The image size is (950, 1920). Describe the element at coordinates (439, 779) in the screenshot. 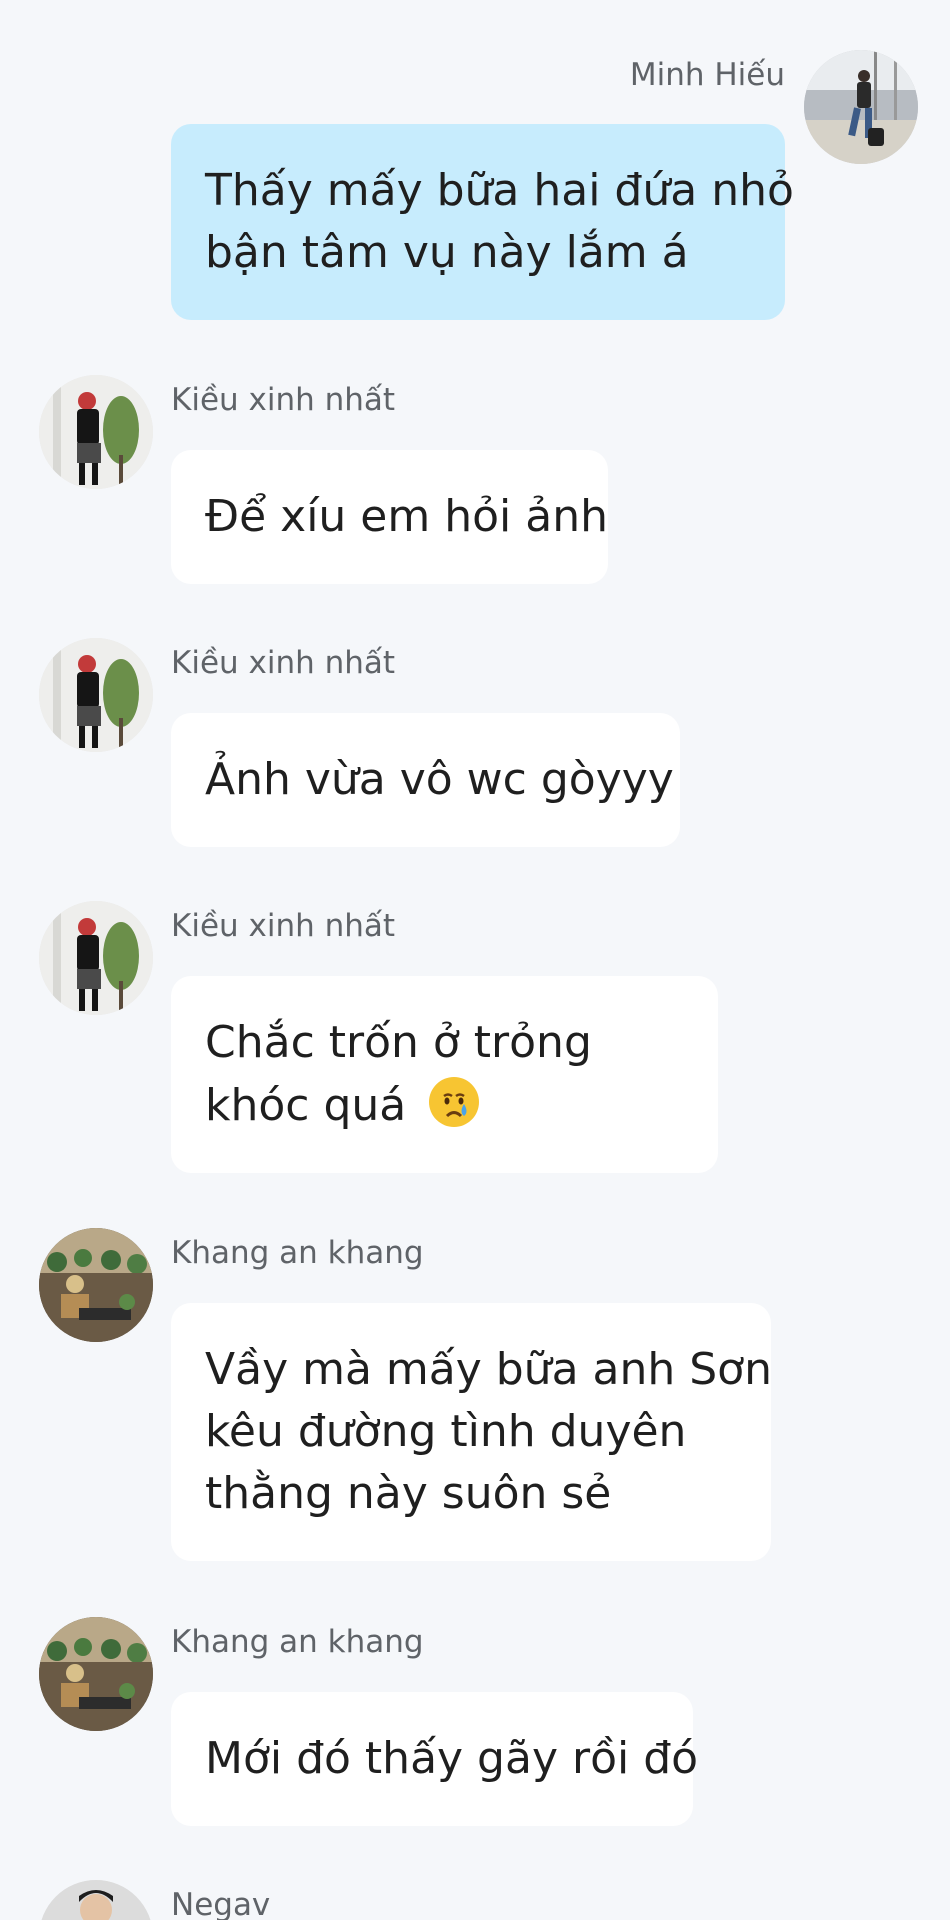

I see `message-text: Ảnh vừa vô wc gòyyy` at that location.